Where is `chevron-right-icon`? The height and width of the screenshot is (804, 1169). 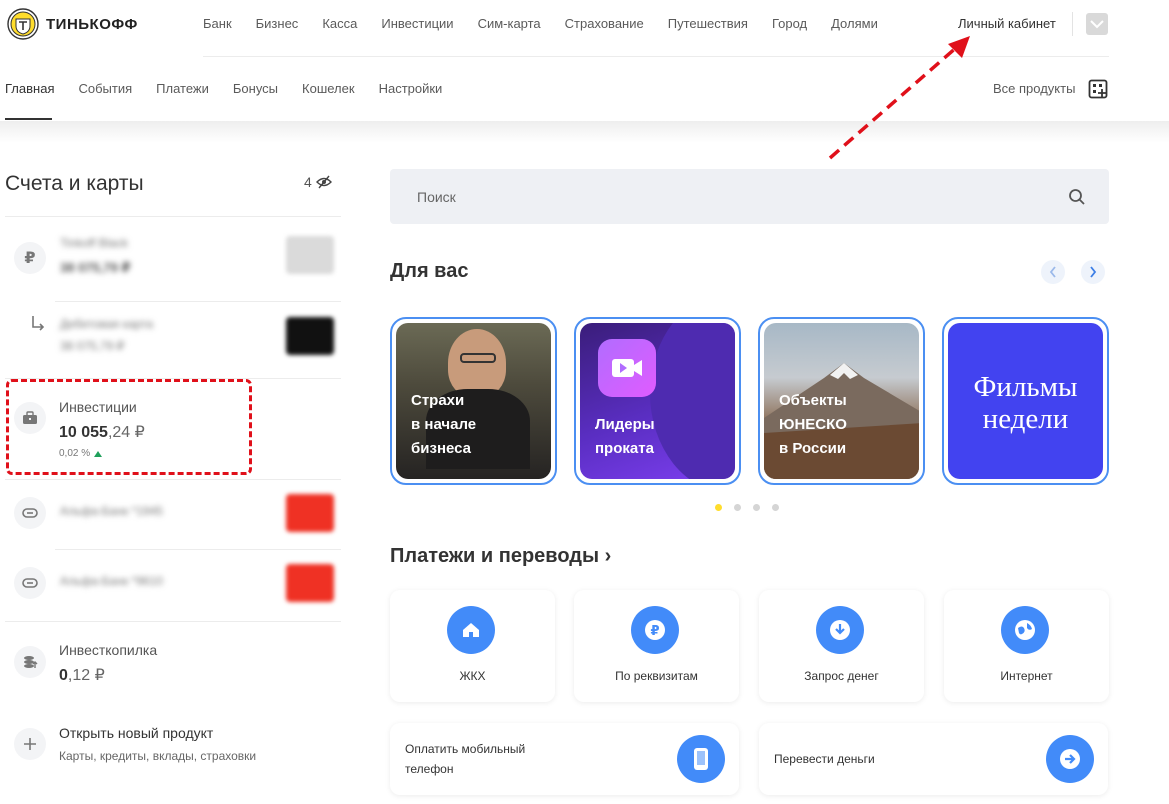 chevron-right-icon is located at coordinates (1093, 272).